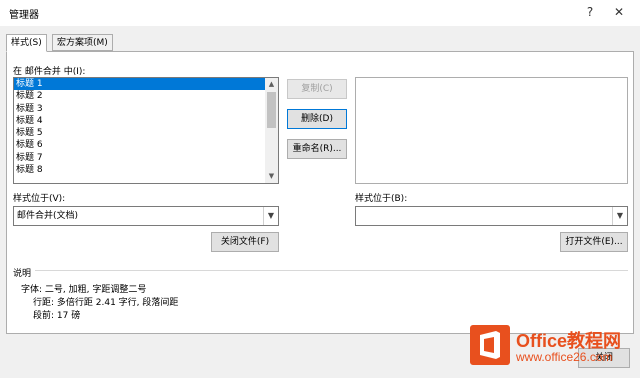  Describe the element at coordinates (491, 130) in the screenshot. I see `target-styles-listbox` at that location.